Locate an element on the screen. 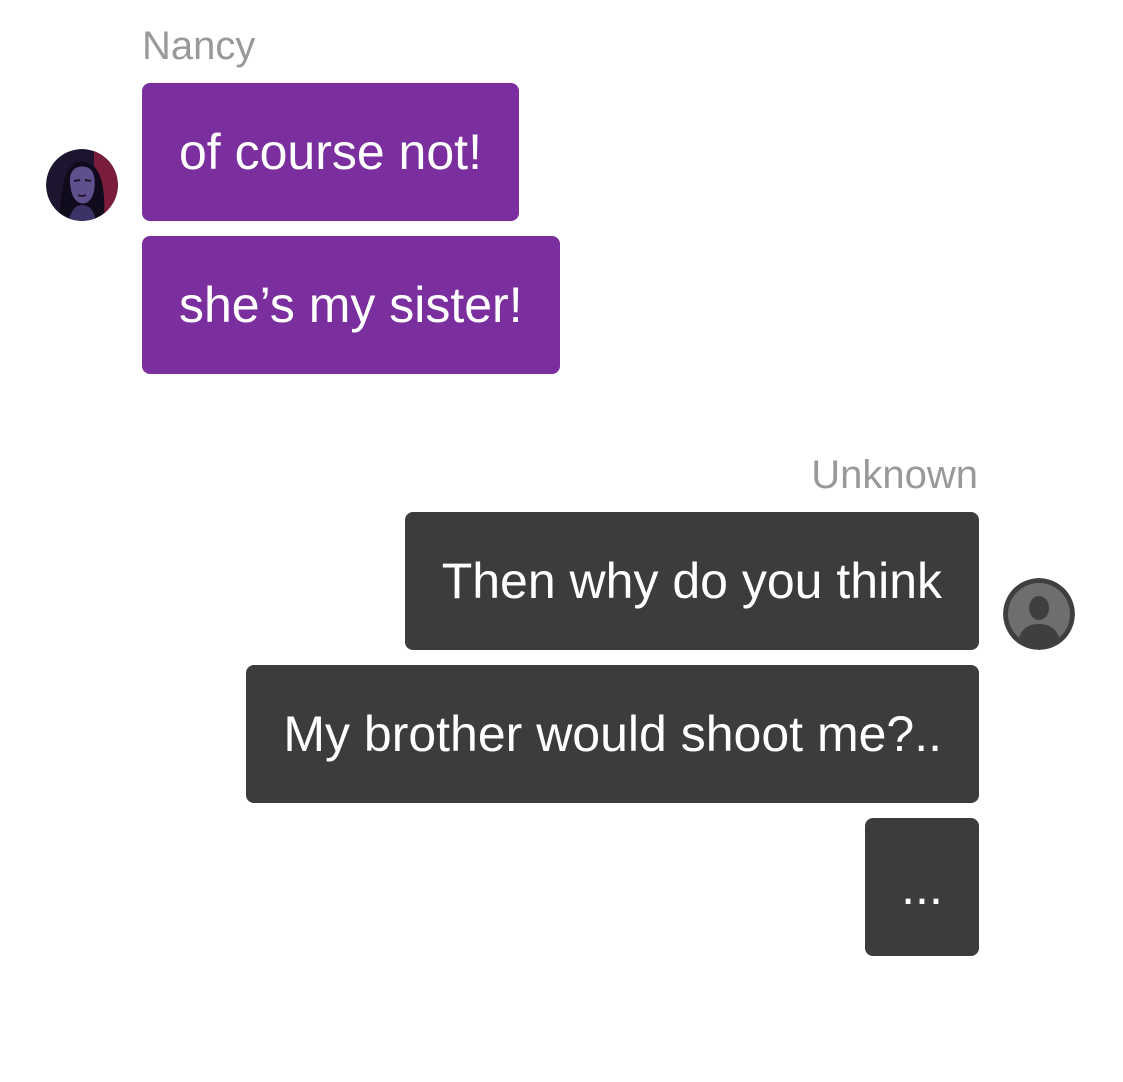 Image resolution: width=1123 pixels, height=1082 pixels. message-bubble: she’s my sister! is located at coordinates (351, 305).